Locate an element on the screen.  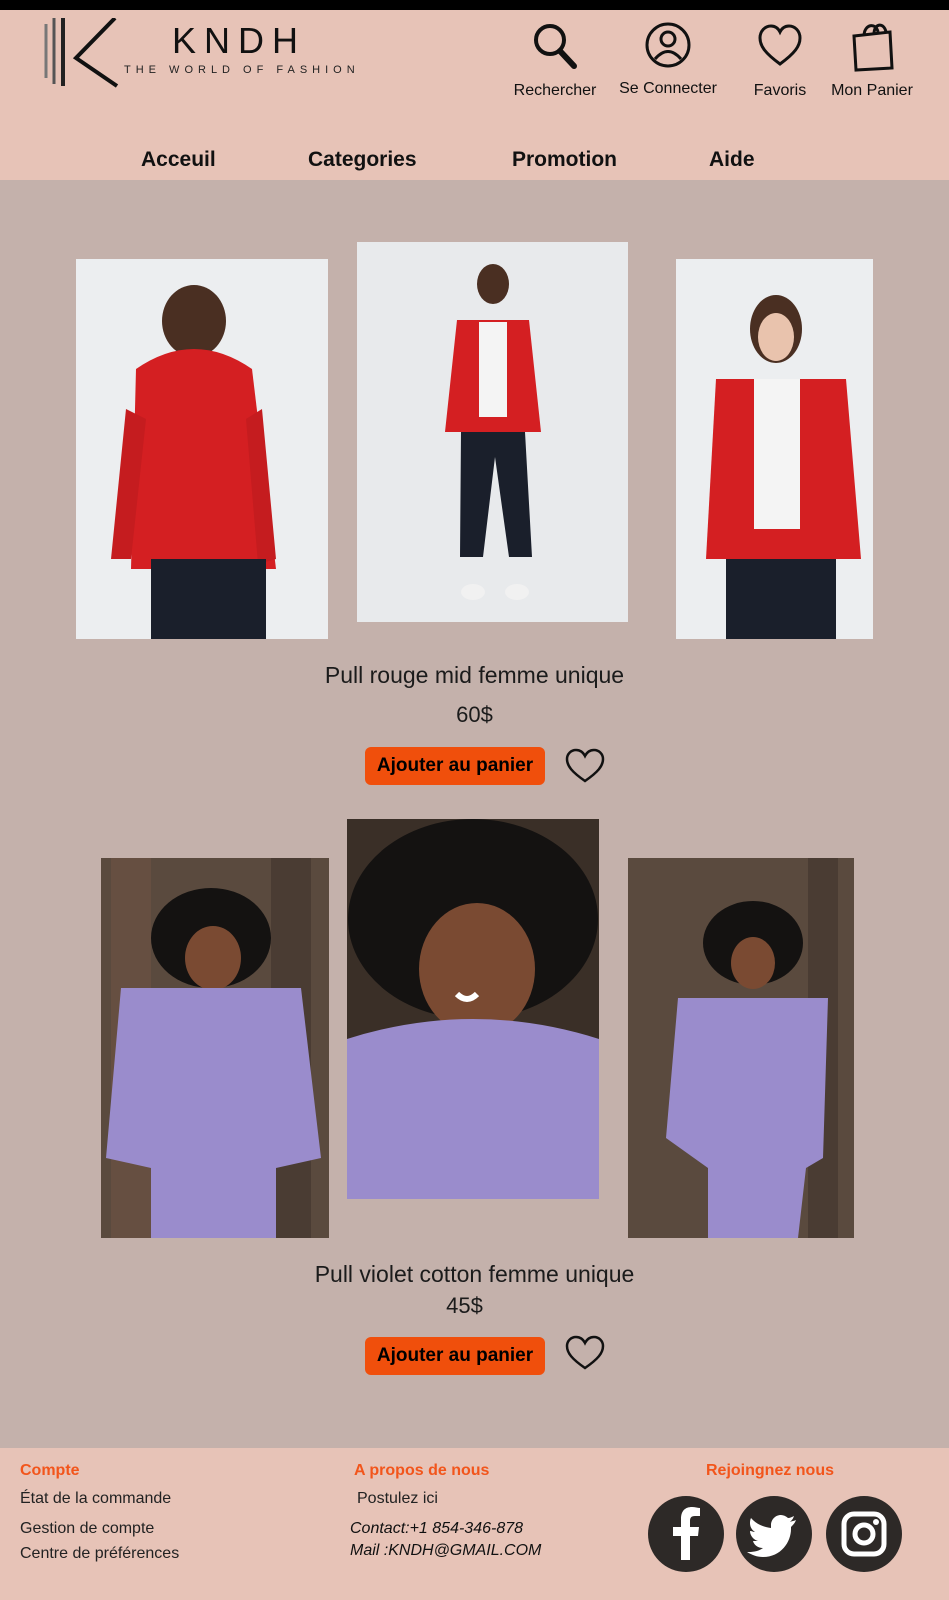
product-1-photo-side is located at coordinates (774, 449).